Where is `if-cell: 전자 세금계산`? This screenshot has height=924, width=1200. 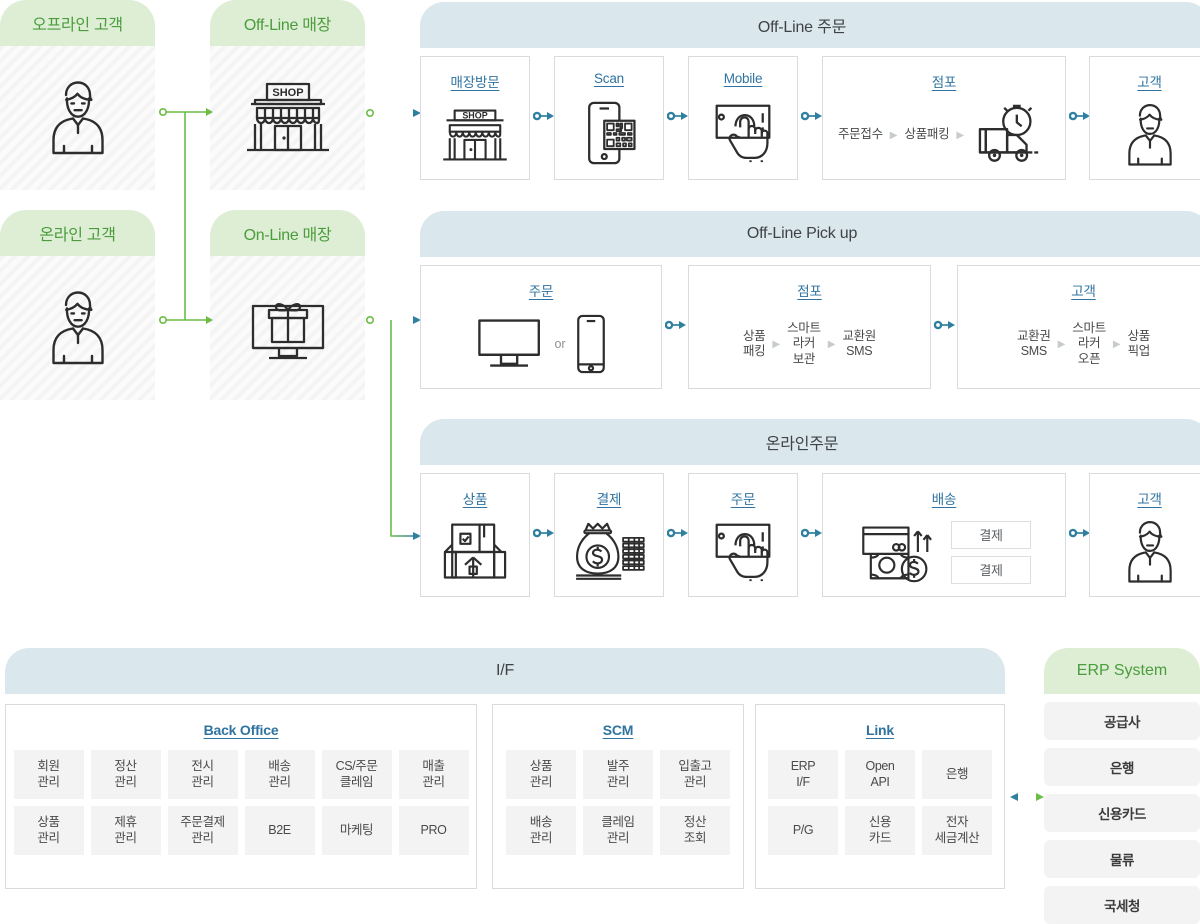
if-cell: 전자 세금계산 is located at coordinates (957, 830).